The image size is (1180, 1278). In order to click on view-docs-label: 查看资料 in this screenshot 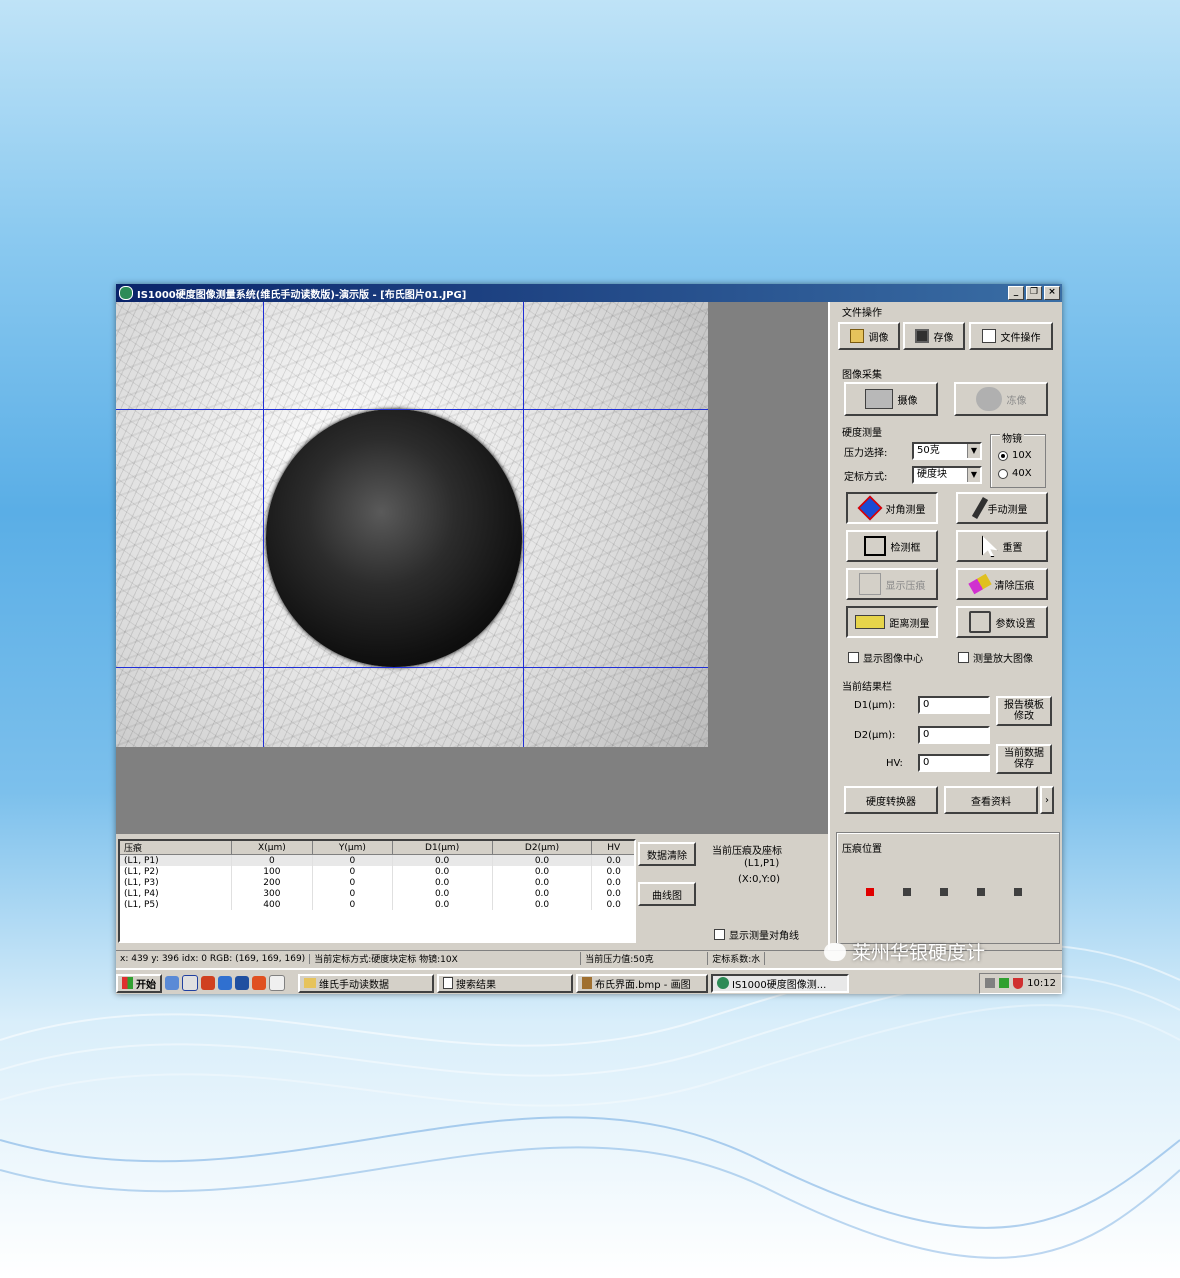, I will do `click(991, 802)`.